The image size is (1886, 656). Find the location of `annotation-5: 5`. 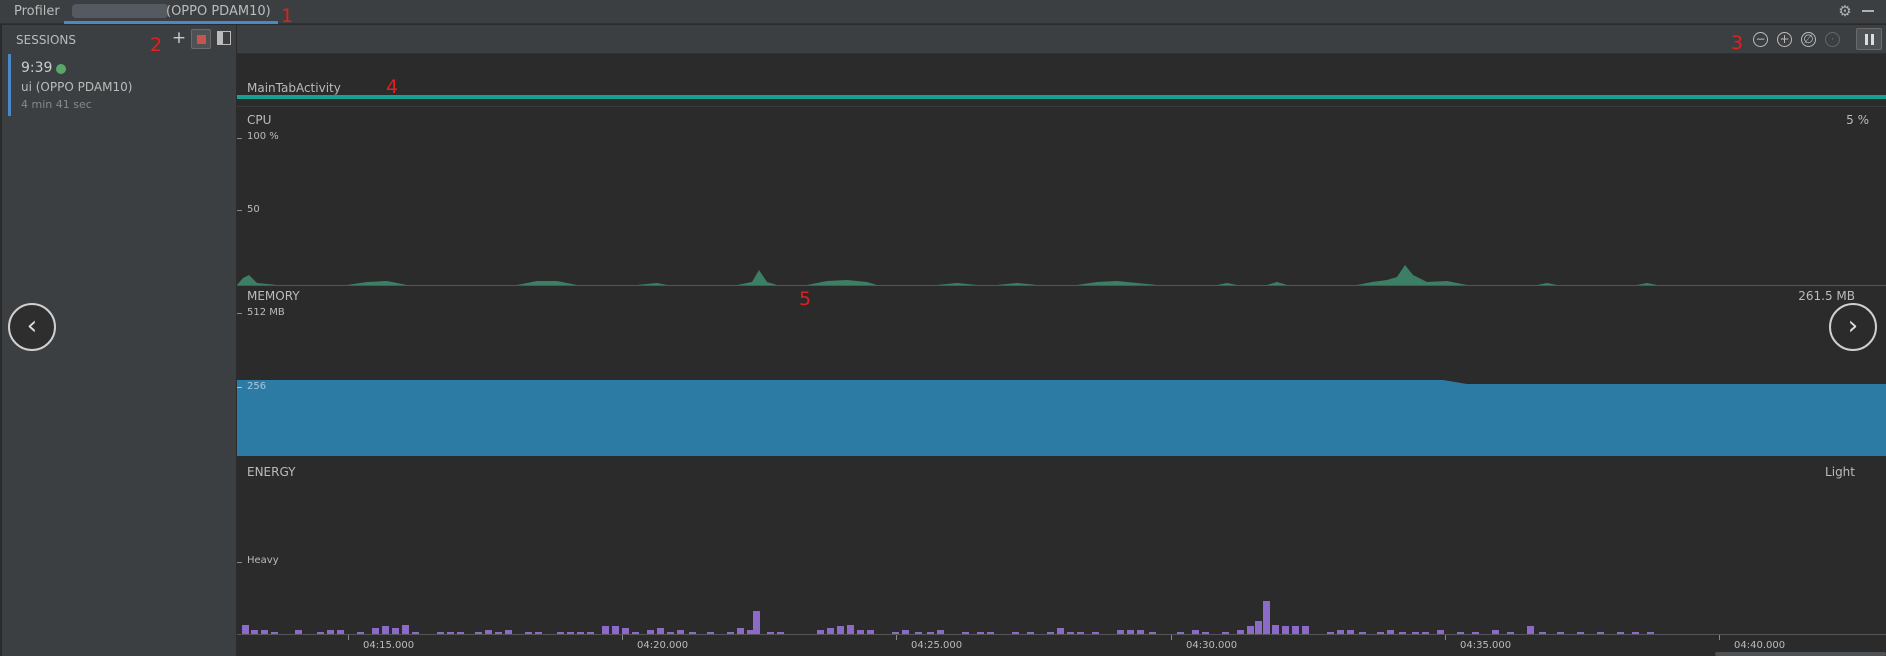

annotation-5: 5 is located at coordinates (805, 299).